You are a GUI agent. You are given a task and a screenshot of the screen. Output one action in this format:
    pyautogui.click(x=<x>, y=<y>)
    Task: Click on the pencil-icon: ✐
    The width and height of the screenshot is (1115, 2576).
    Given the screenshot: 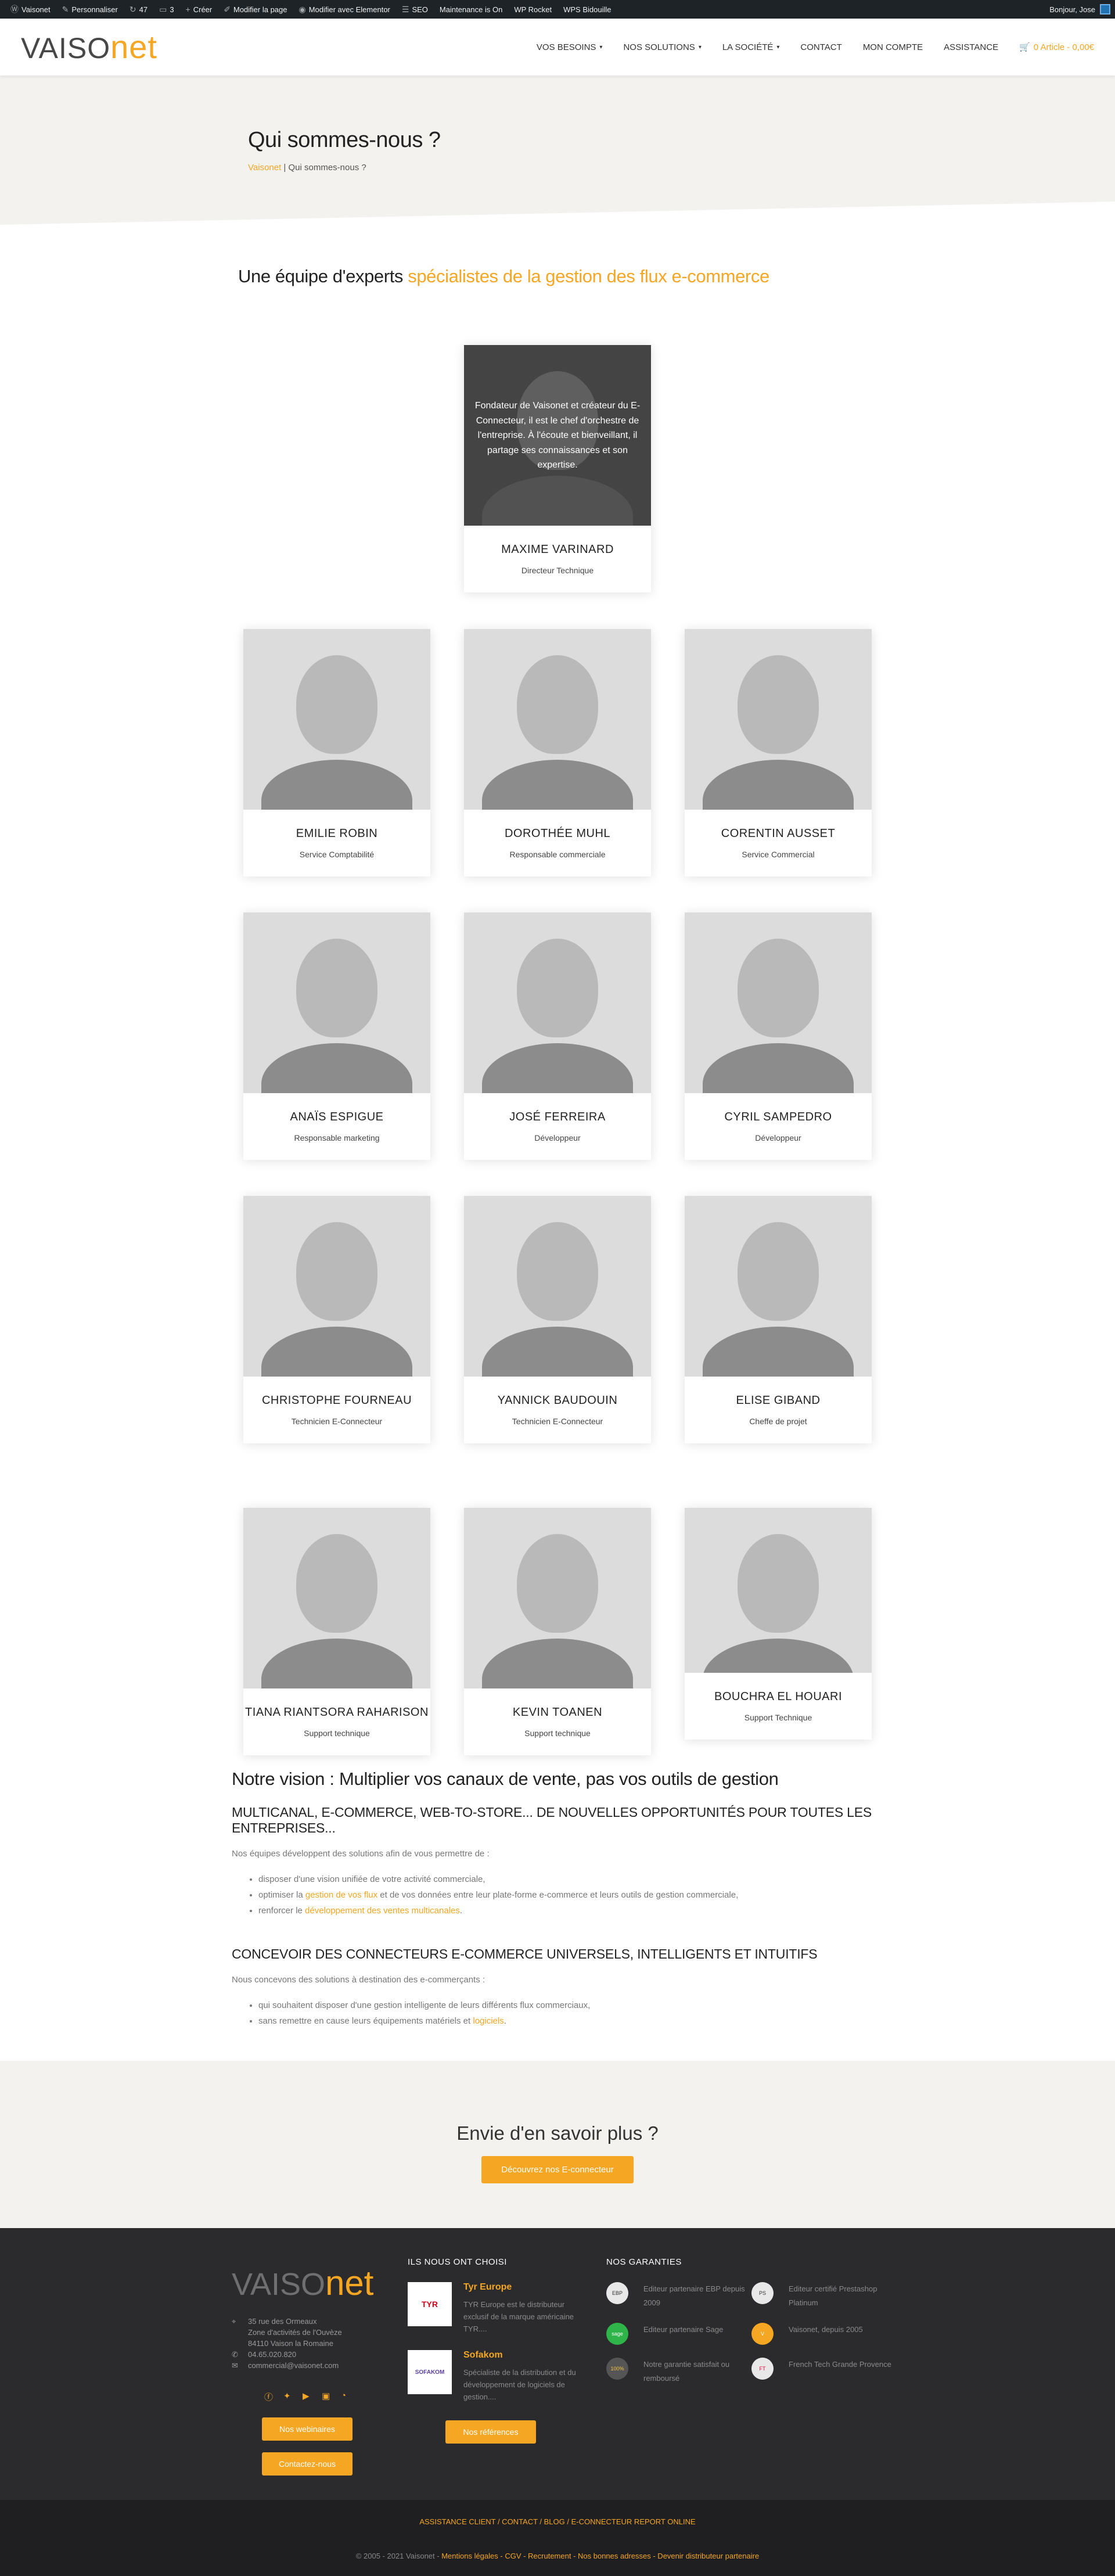 What is the action you would take?
    pyautogui.click(x=227, y=9)
    